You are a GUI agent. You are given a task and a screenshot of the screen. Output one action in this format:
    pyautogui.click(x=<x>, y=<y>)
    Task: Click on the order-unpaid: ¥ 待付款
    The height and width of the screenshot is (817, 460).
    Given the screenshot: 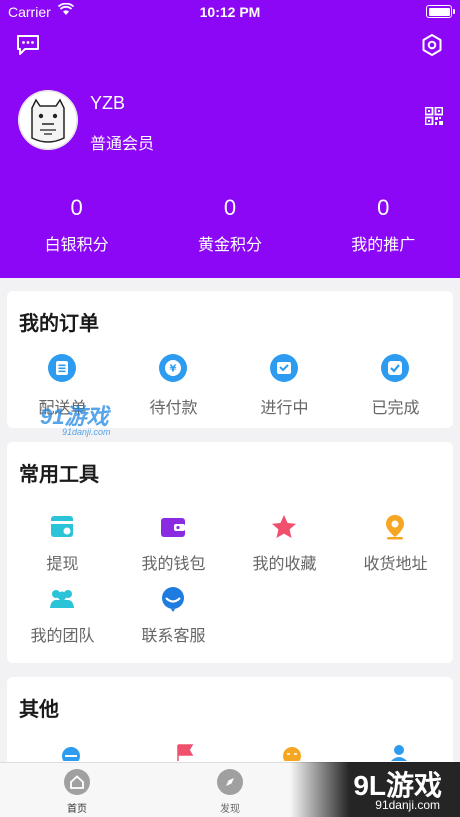 What is the action you would take?
    pyautogui.click(x=173, y=385)
    